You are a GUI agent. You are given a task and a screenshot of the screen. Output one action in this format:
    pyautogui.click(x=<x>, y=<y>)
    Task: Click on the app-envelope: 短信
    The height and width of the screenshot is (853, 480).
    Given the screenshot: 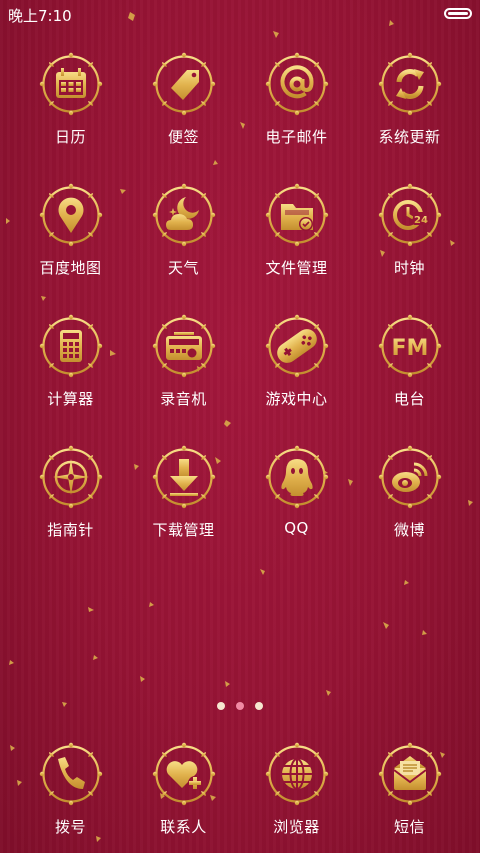 What is the action you would take?
    pyautogui.click(x=409, y=789)
    